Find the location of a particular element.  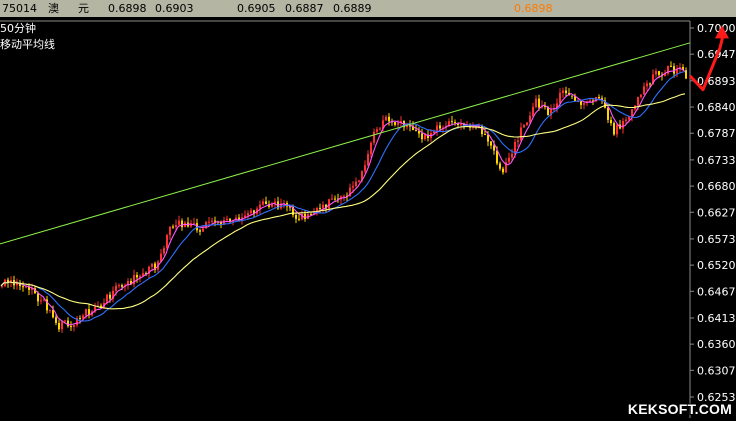

symbol-code: 75014 is located at coordinates (19, 8).